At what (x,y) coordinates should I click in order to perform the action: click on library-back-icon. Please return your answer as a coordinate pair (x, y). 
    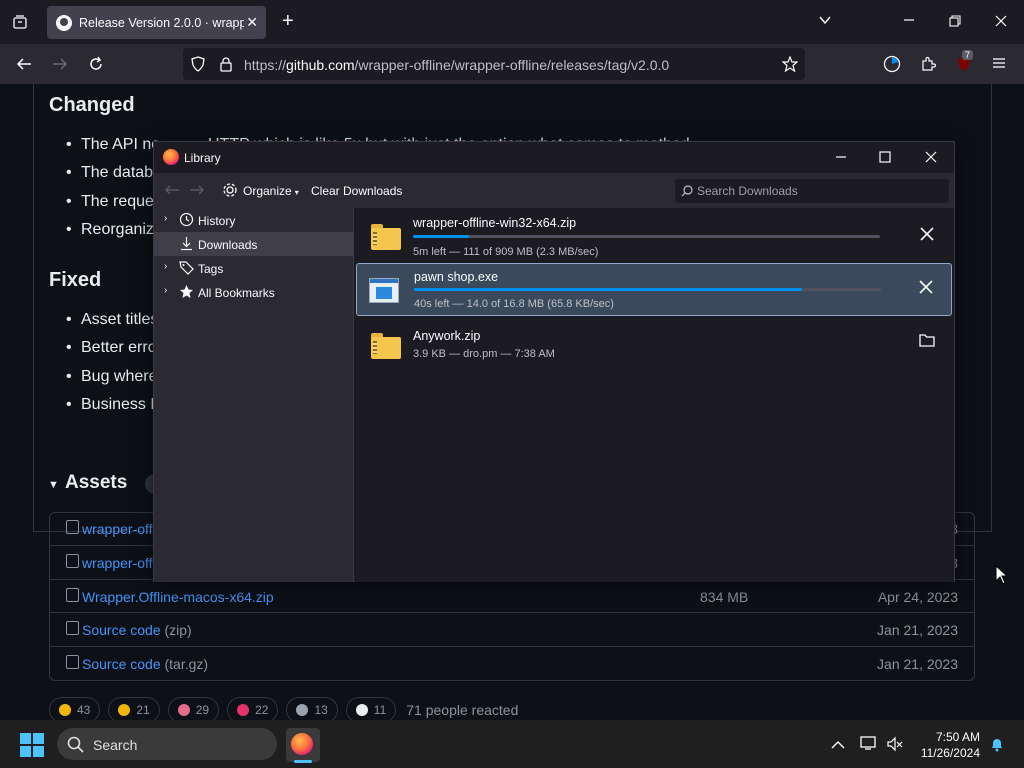
    Looking at the image, I should click on (172, 192).